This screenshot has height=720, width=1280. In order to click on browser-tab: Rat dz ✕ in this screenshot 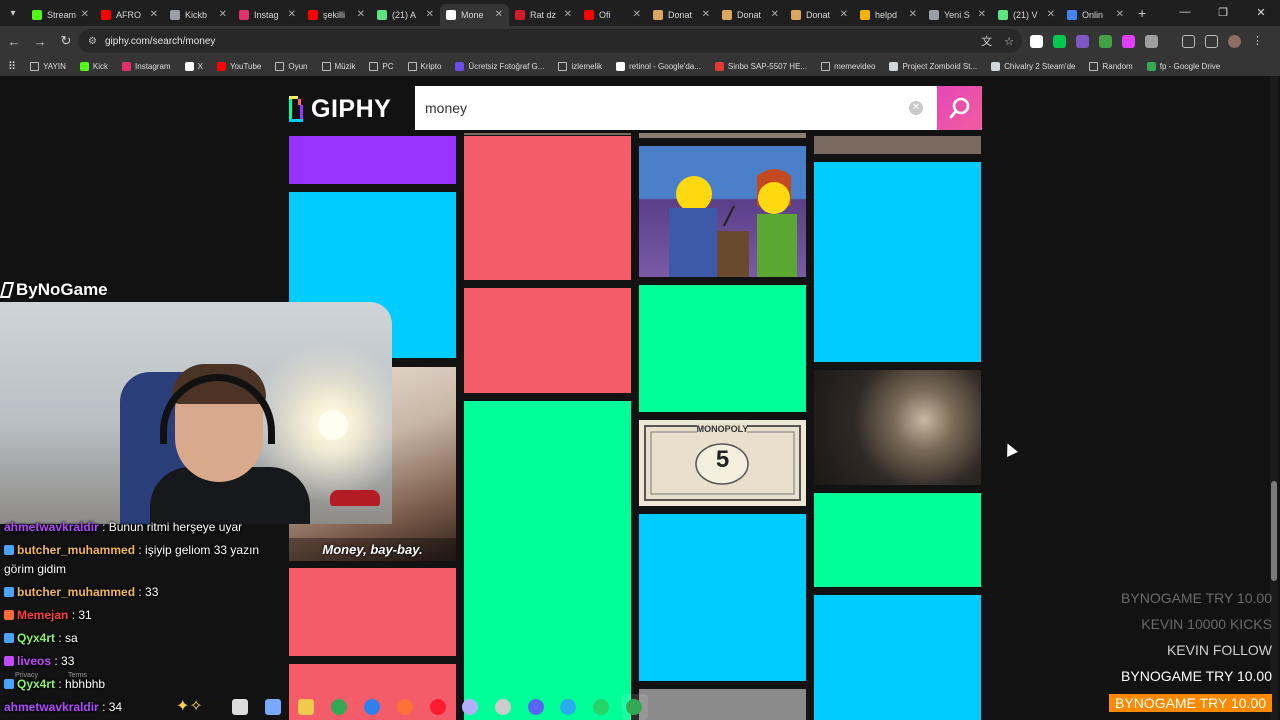, I will do `click(543, 15)`.